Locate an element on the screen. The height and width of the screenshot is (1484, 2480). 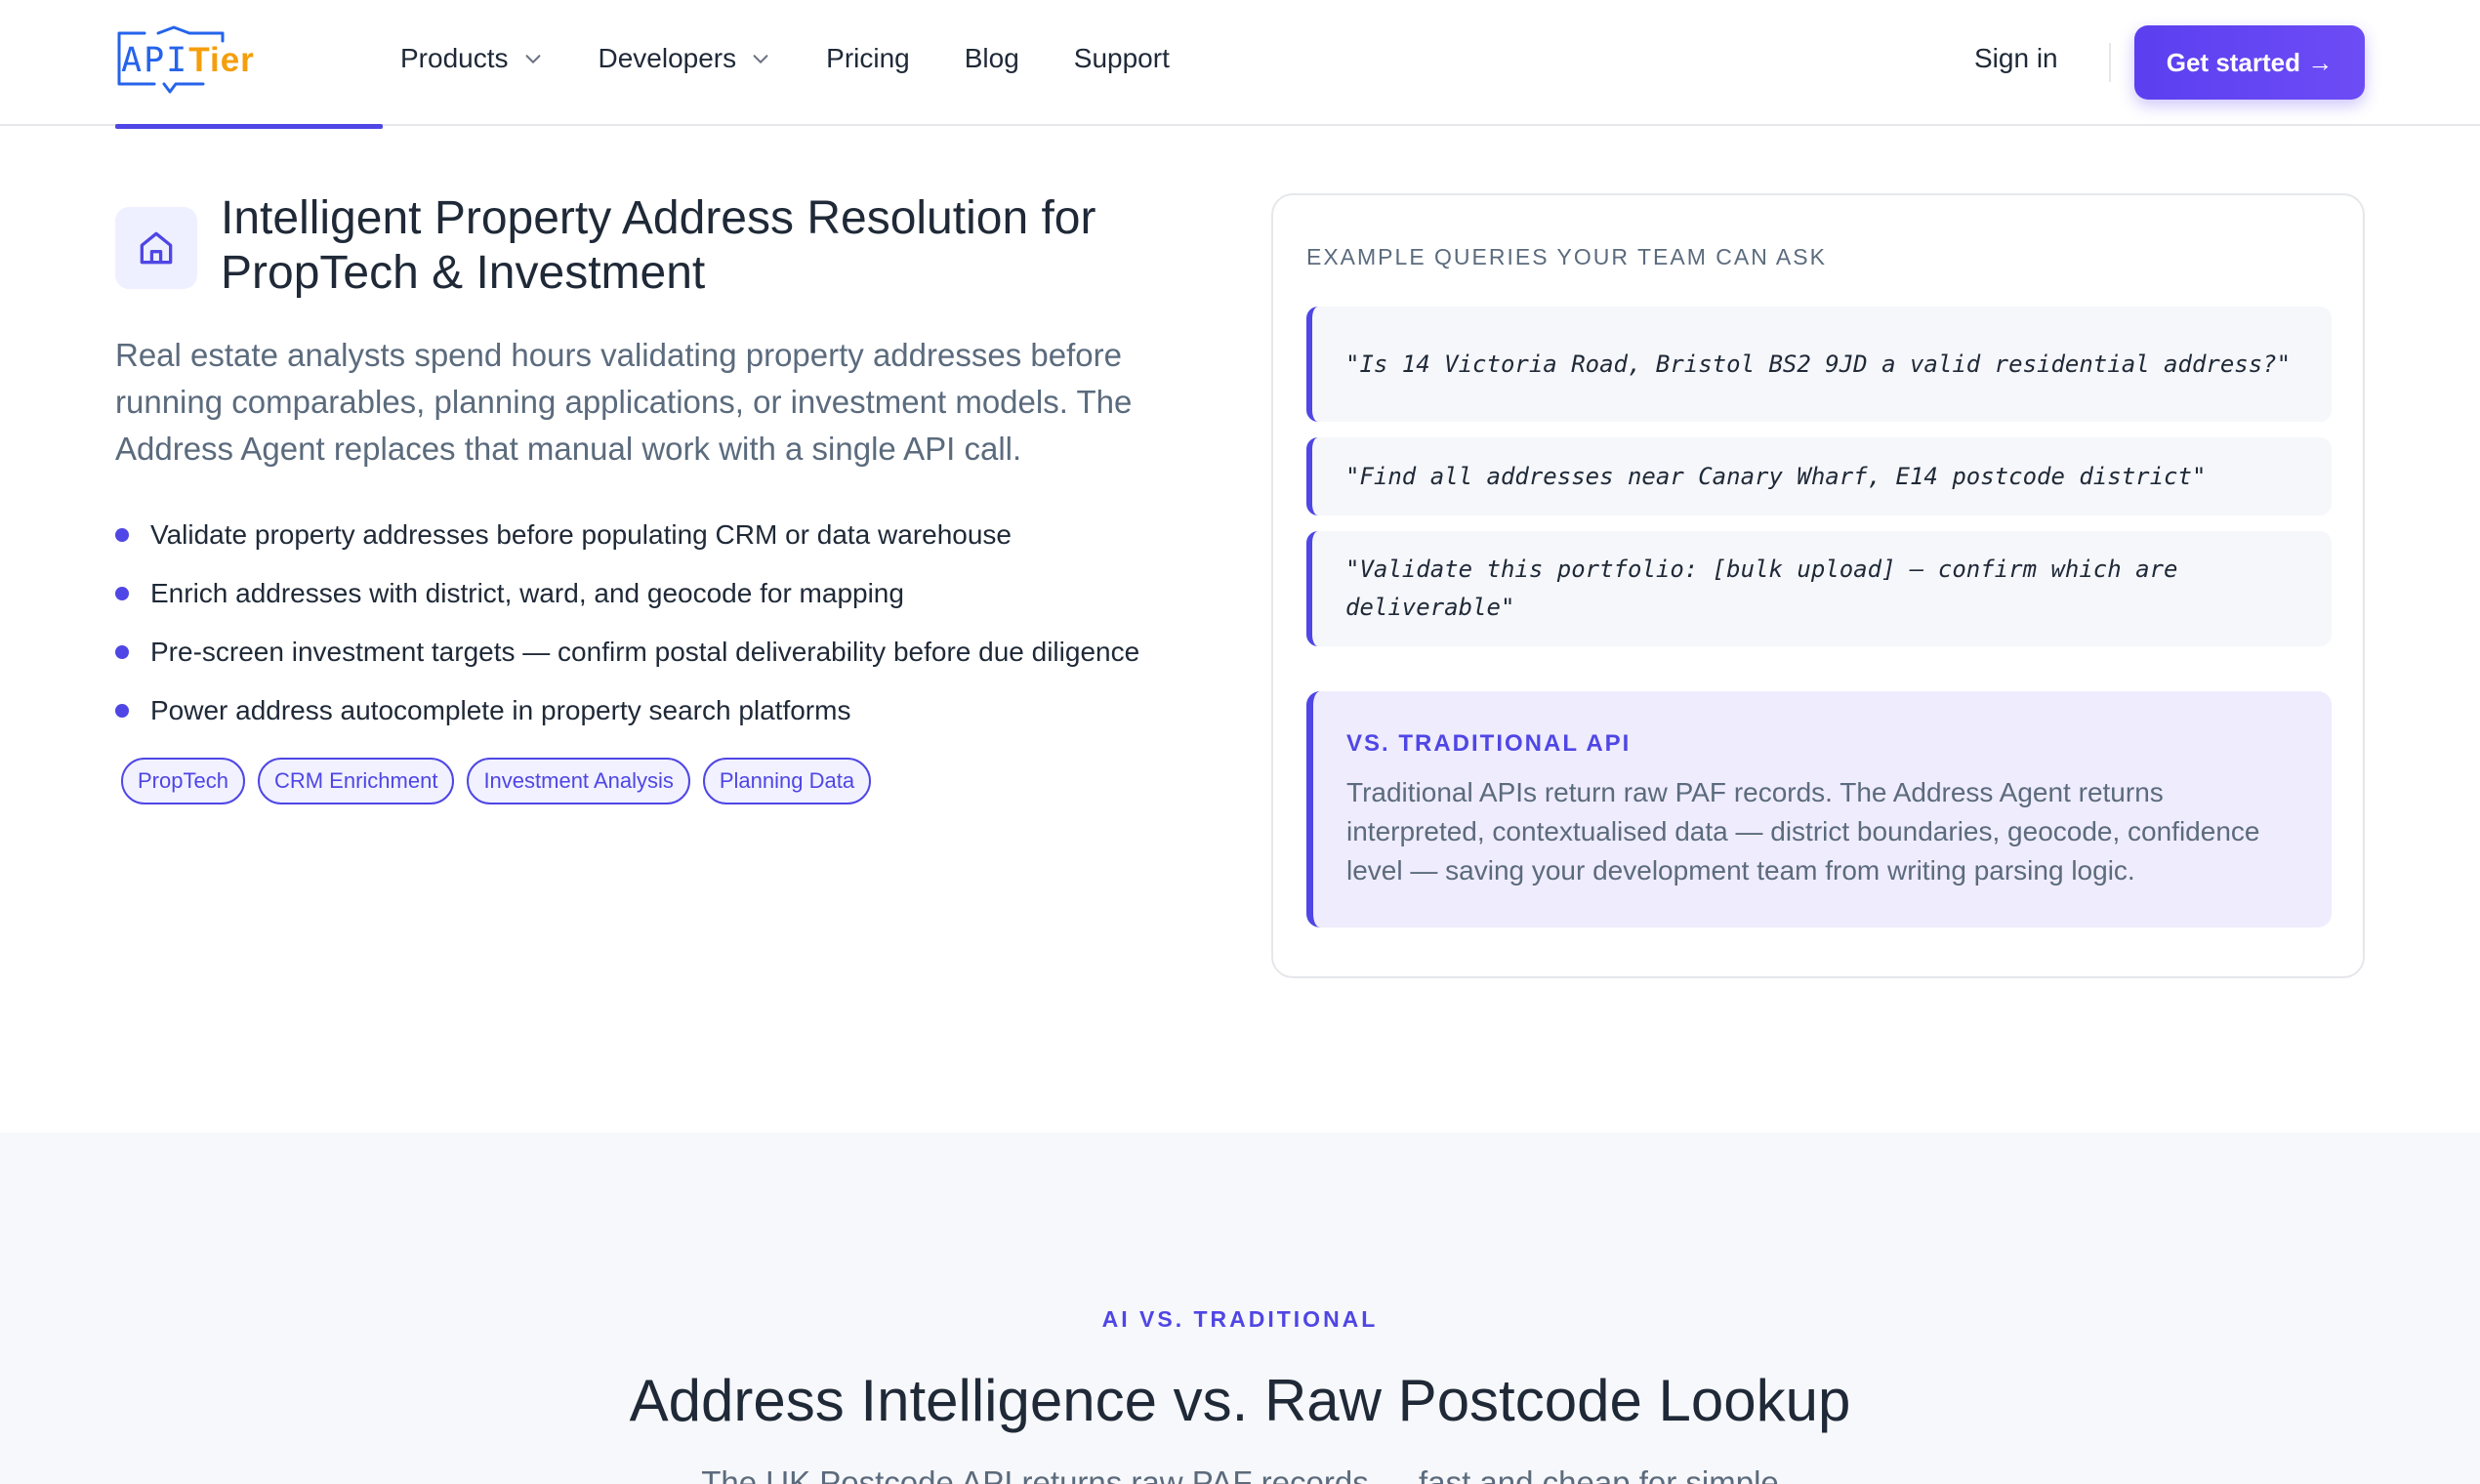
logo-text: APITier is located at coordinates (188, 61).